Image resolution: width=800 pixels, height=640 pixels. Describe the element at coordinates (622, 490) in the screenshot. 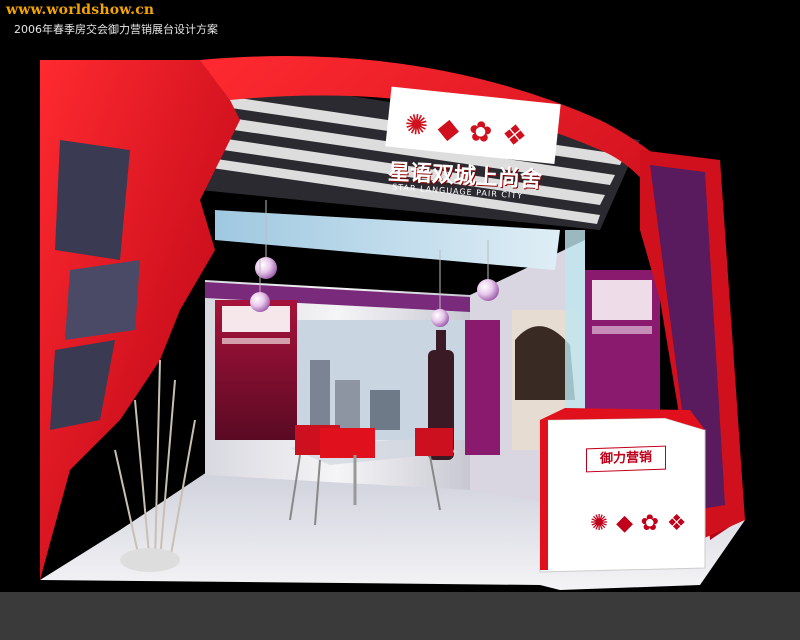

I see `reception-counter: ✺ ◆ ✿ ❖` at that location.